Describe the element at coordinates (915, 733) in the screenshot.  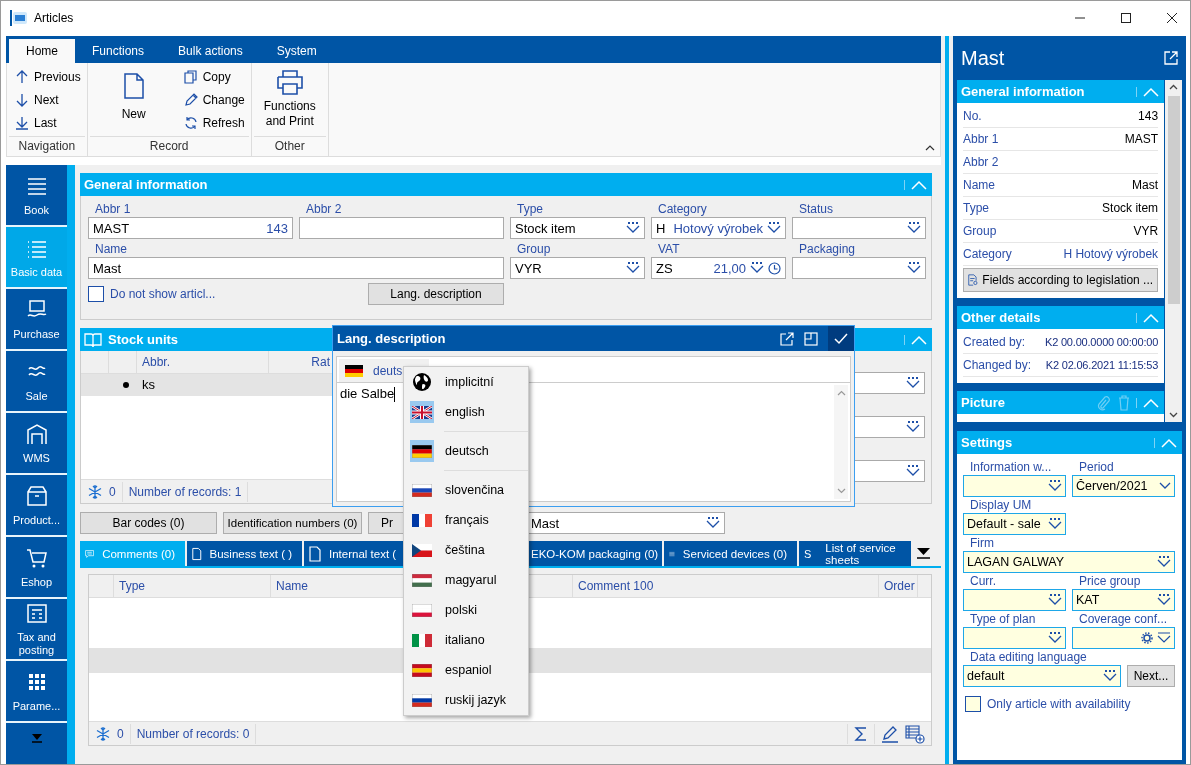
I see `add-table-icon` at that location.